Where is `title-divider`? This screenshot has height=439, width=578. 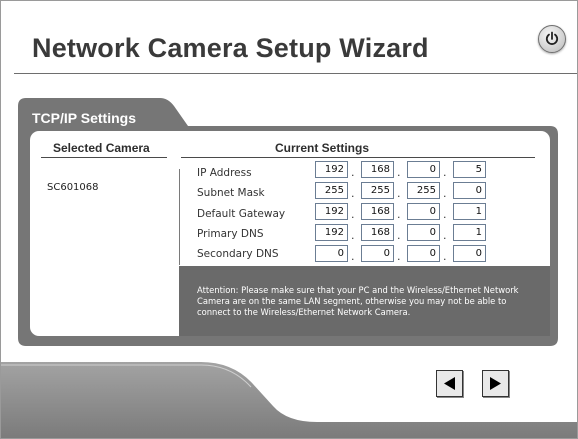
title-divider is located at coordinates (295, 73).